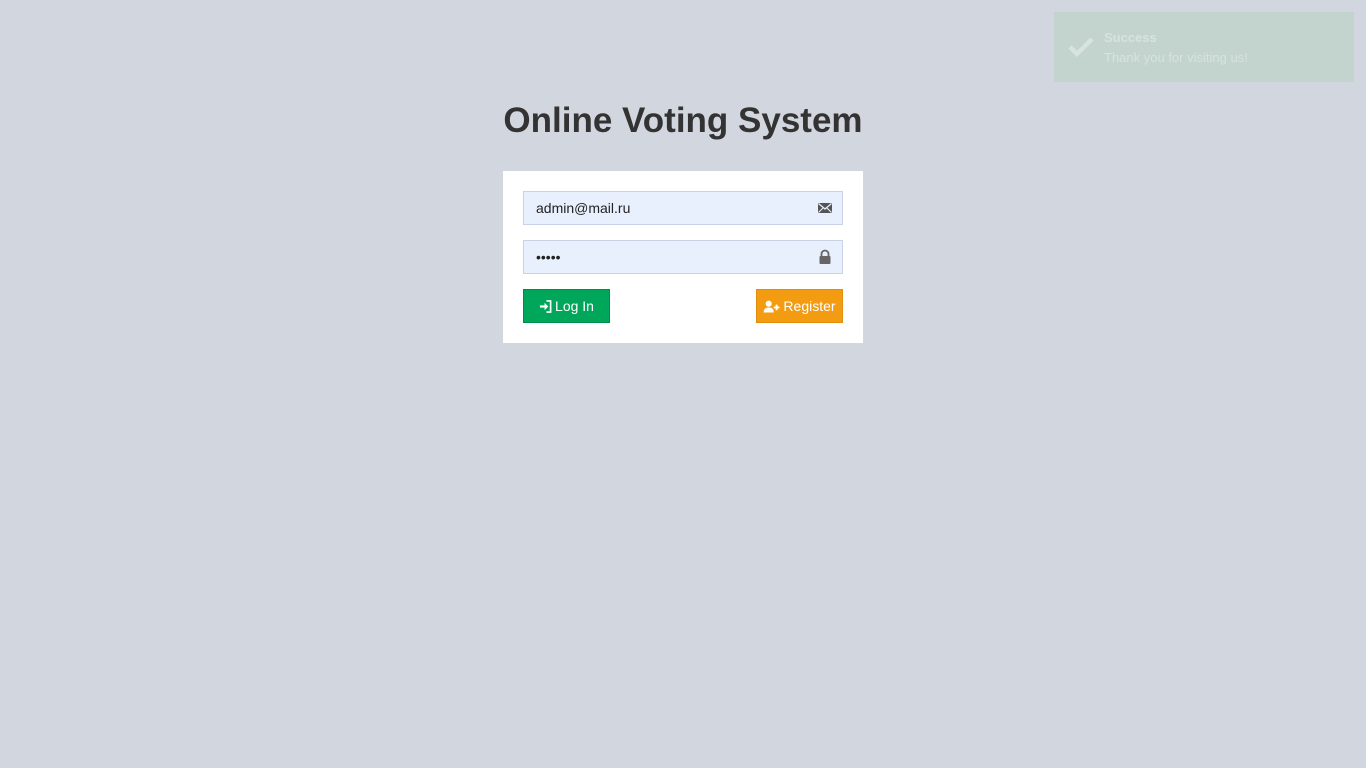 Image resolution: width=1366 pixels, height=768 pixels. Describe the element at coordinates (1130, 37) in the screenshot. I see `toast-title: Success` at that location.